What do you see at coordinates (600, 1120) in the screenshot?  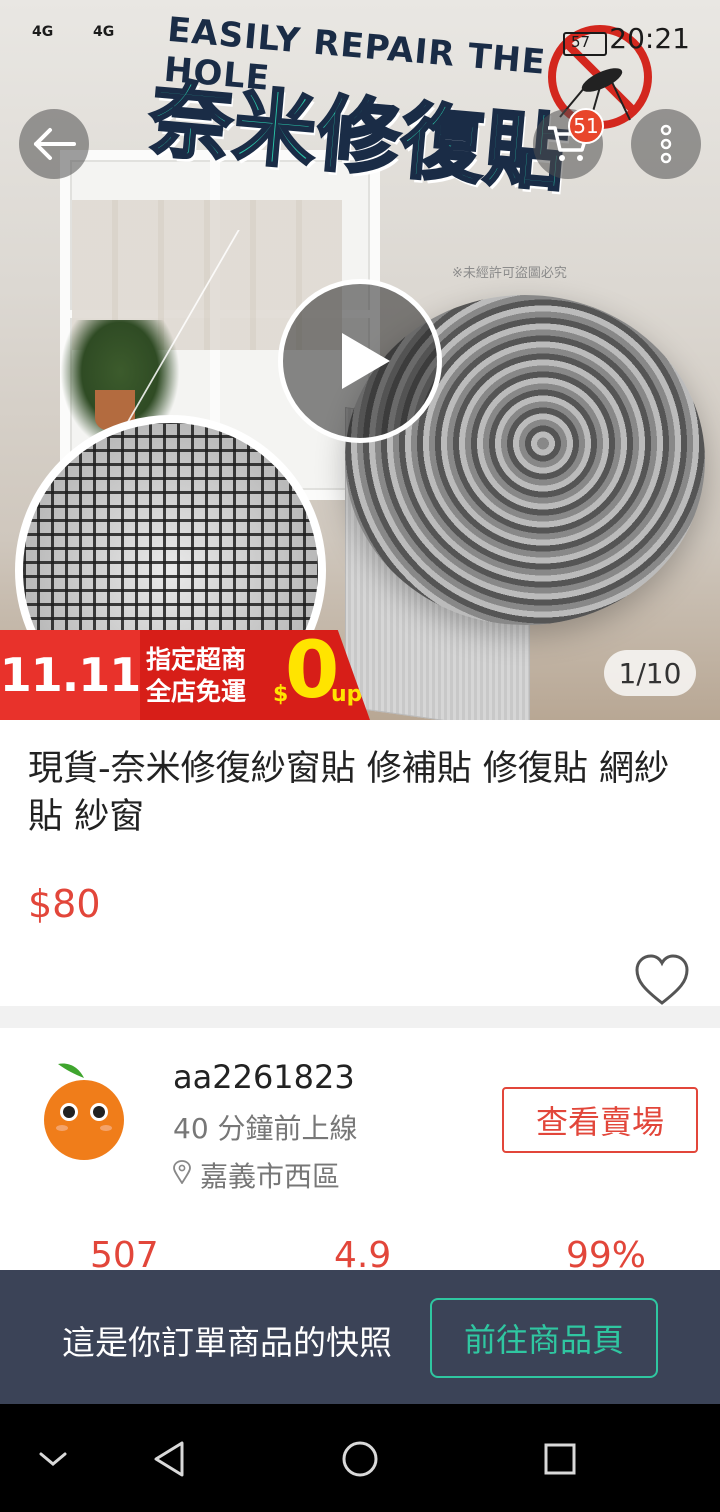 I see `visit-shop-button: 查看賣場` at bounding box center [600, 1120].